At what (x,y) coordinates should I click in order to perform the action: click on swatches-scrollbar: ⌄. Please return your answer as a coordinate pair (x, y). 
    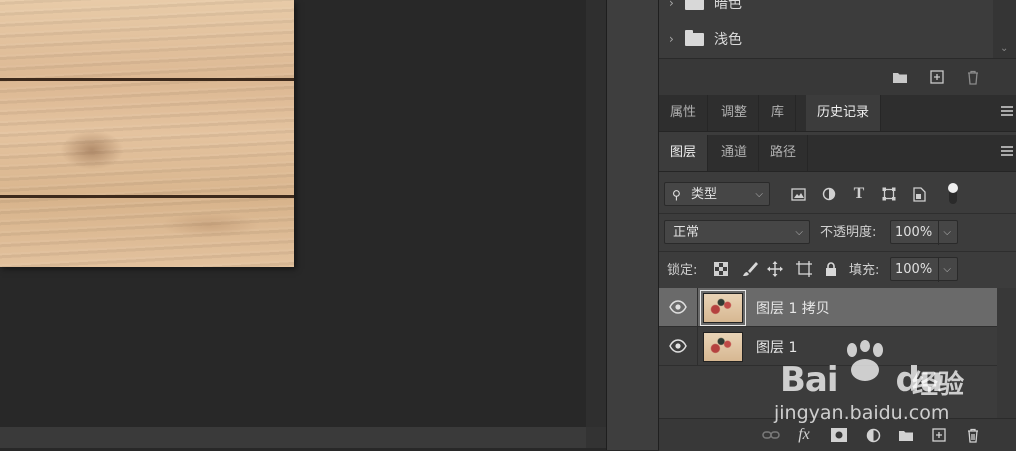
    Looking at the image, I should click on (1004, 29).